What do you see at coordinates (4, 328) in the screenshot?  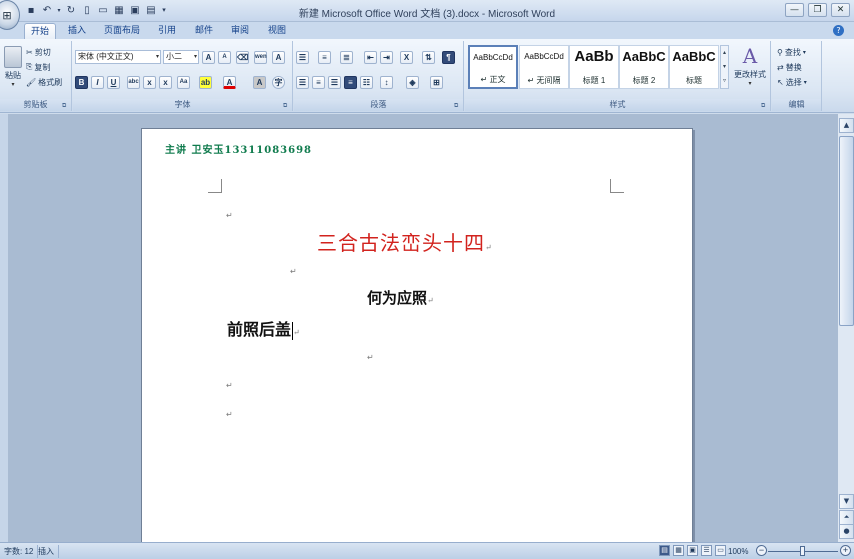 I see `vertical-ruler` at bounding box center [4, 328].